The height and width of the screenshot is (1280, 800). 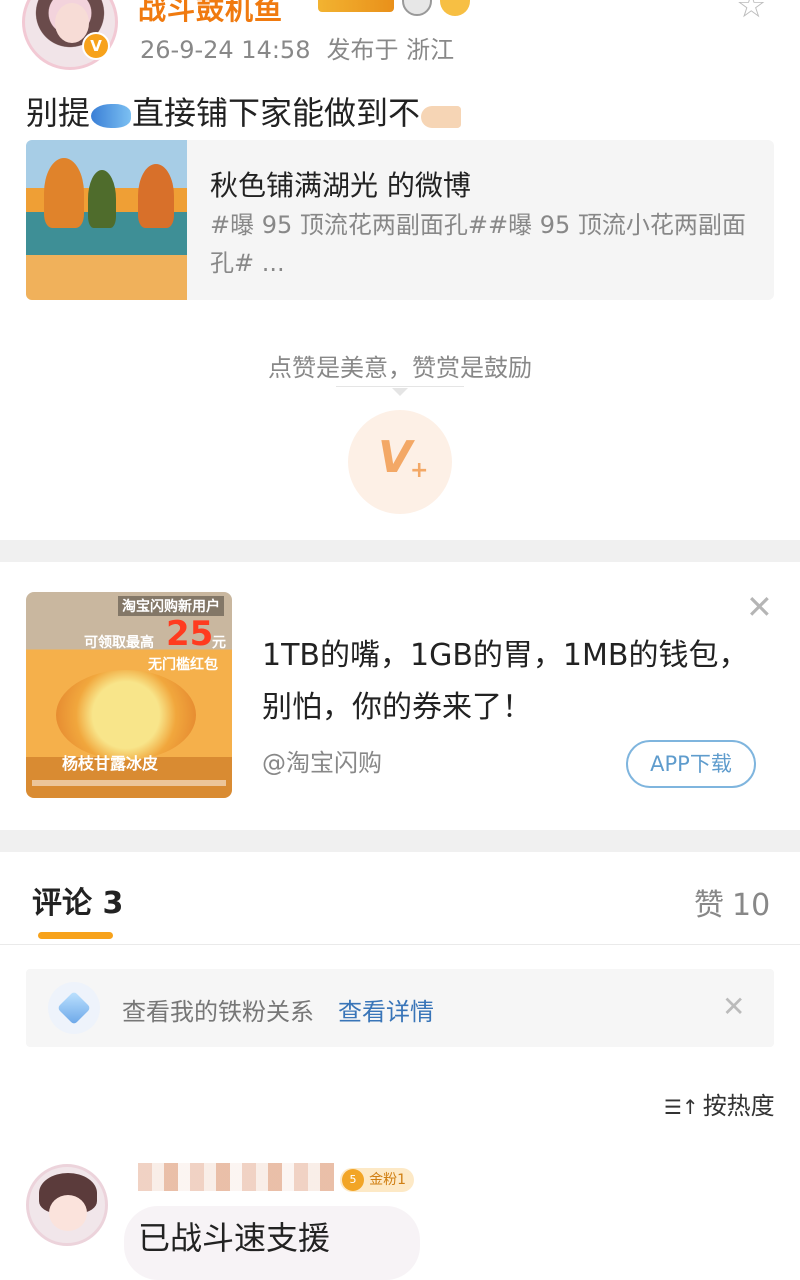 I want to click on post-text: 别提 直接铺下家能做到不, so click(x=244, y=111).